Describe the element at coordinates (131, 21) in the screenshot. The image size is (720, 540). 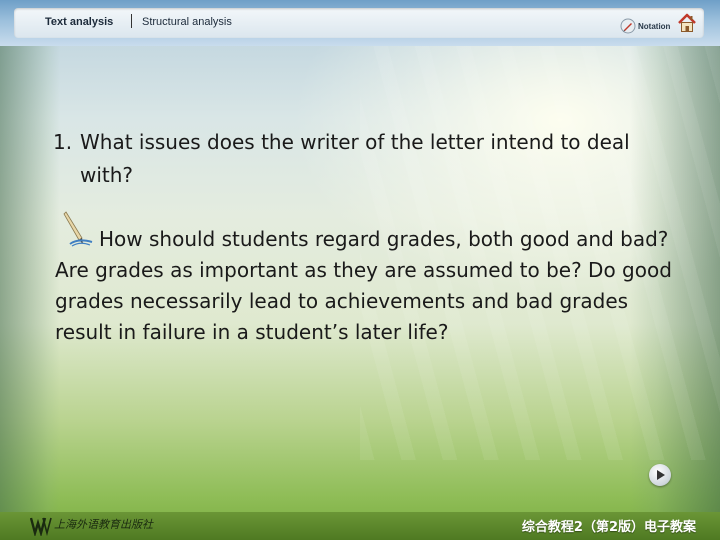
I see `tab-separator` at that location.